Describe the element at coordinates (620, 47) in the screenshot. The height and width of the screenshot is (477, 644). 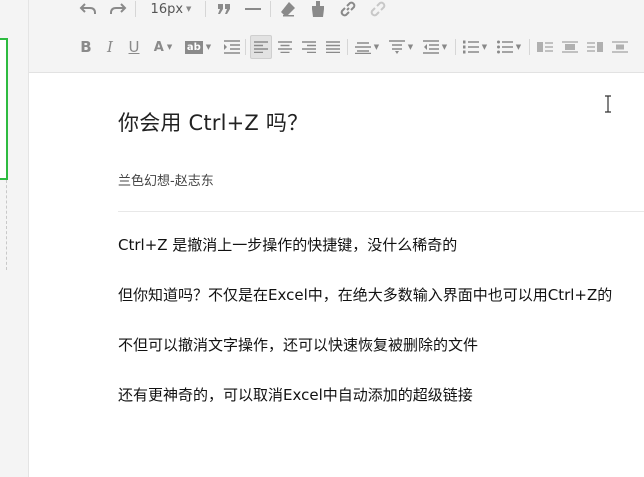
I see `image-center-icon` at that location.